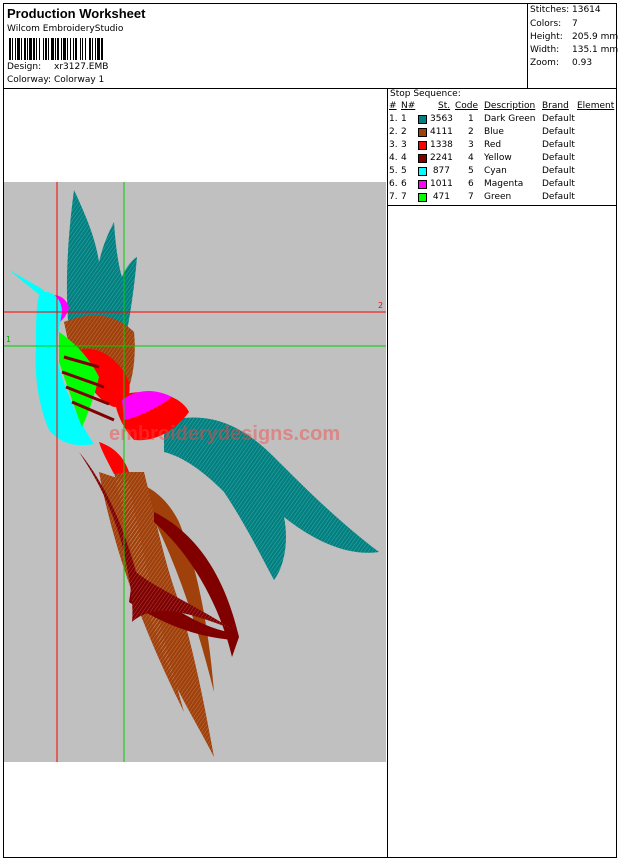 This screenshot has height=861, width=620. What do you see at coordinates (574, 37) in the screenshot?
I see `stat-height: Height: 205.9 mm` at bounding box center [574, 37].